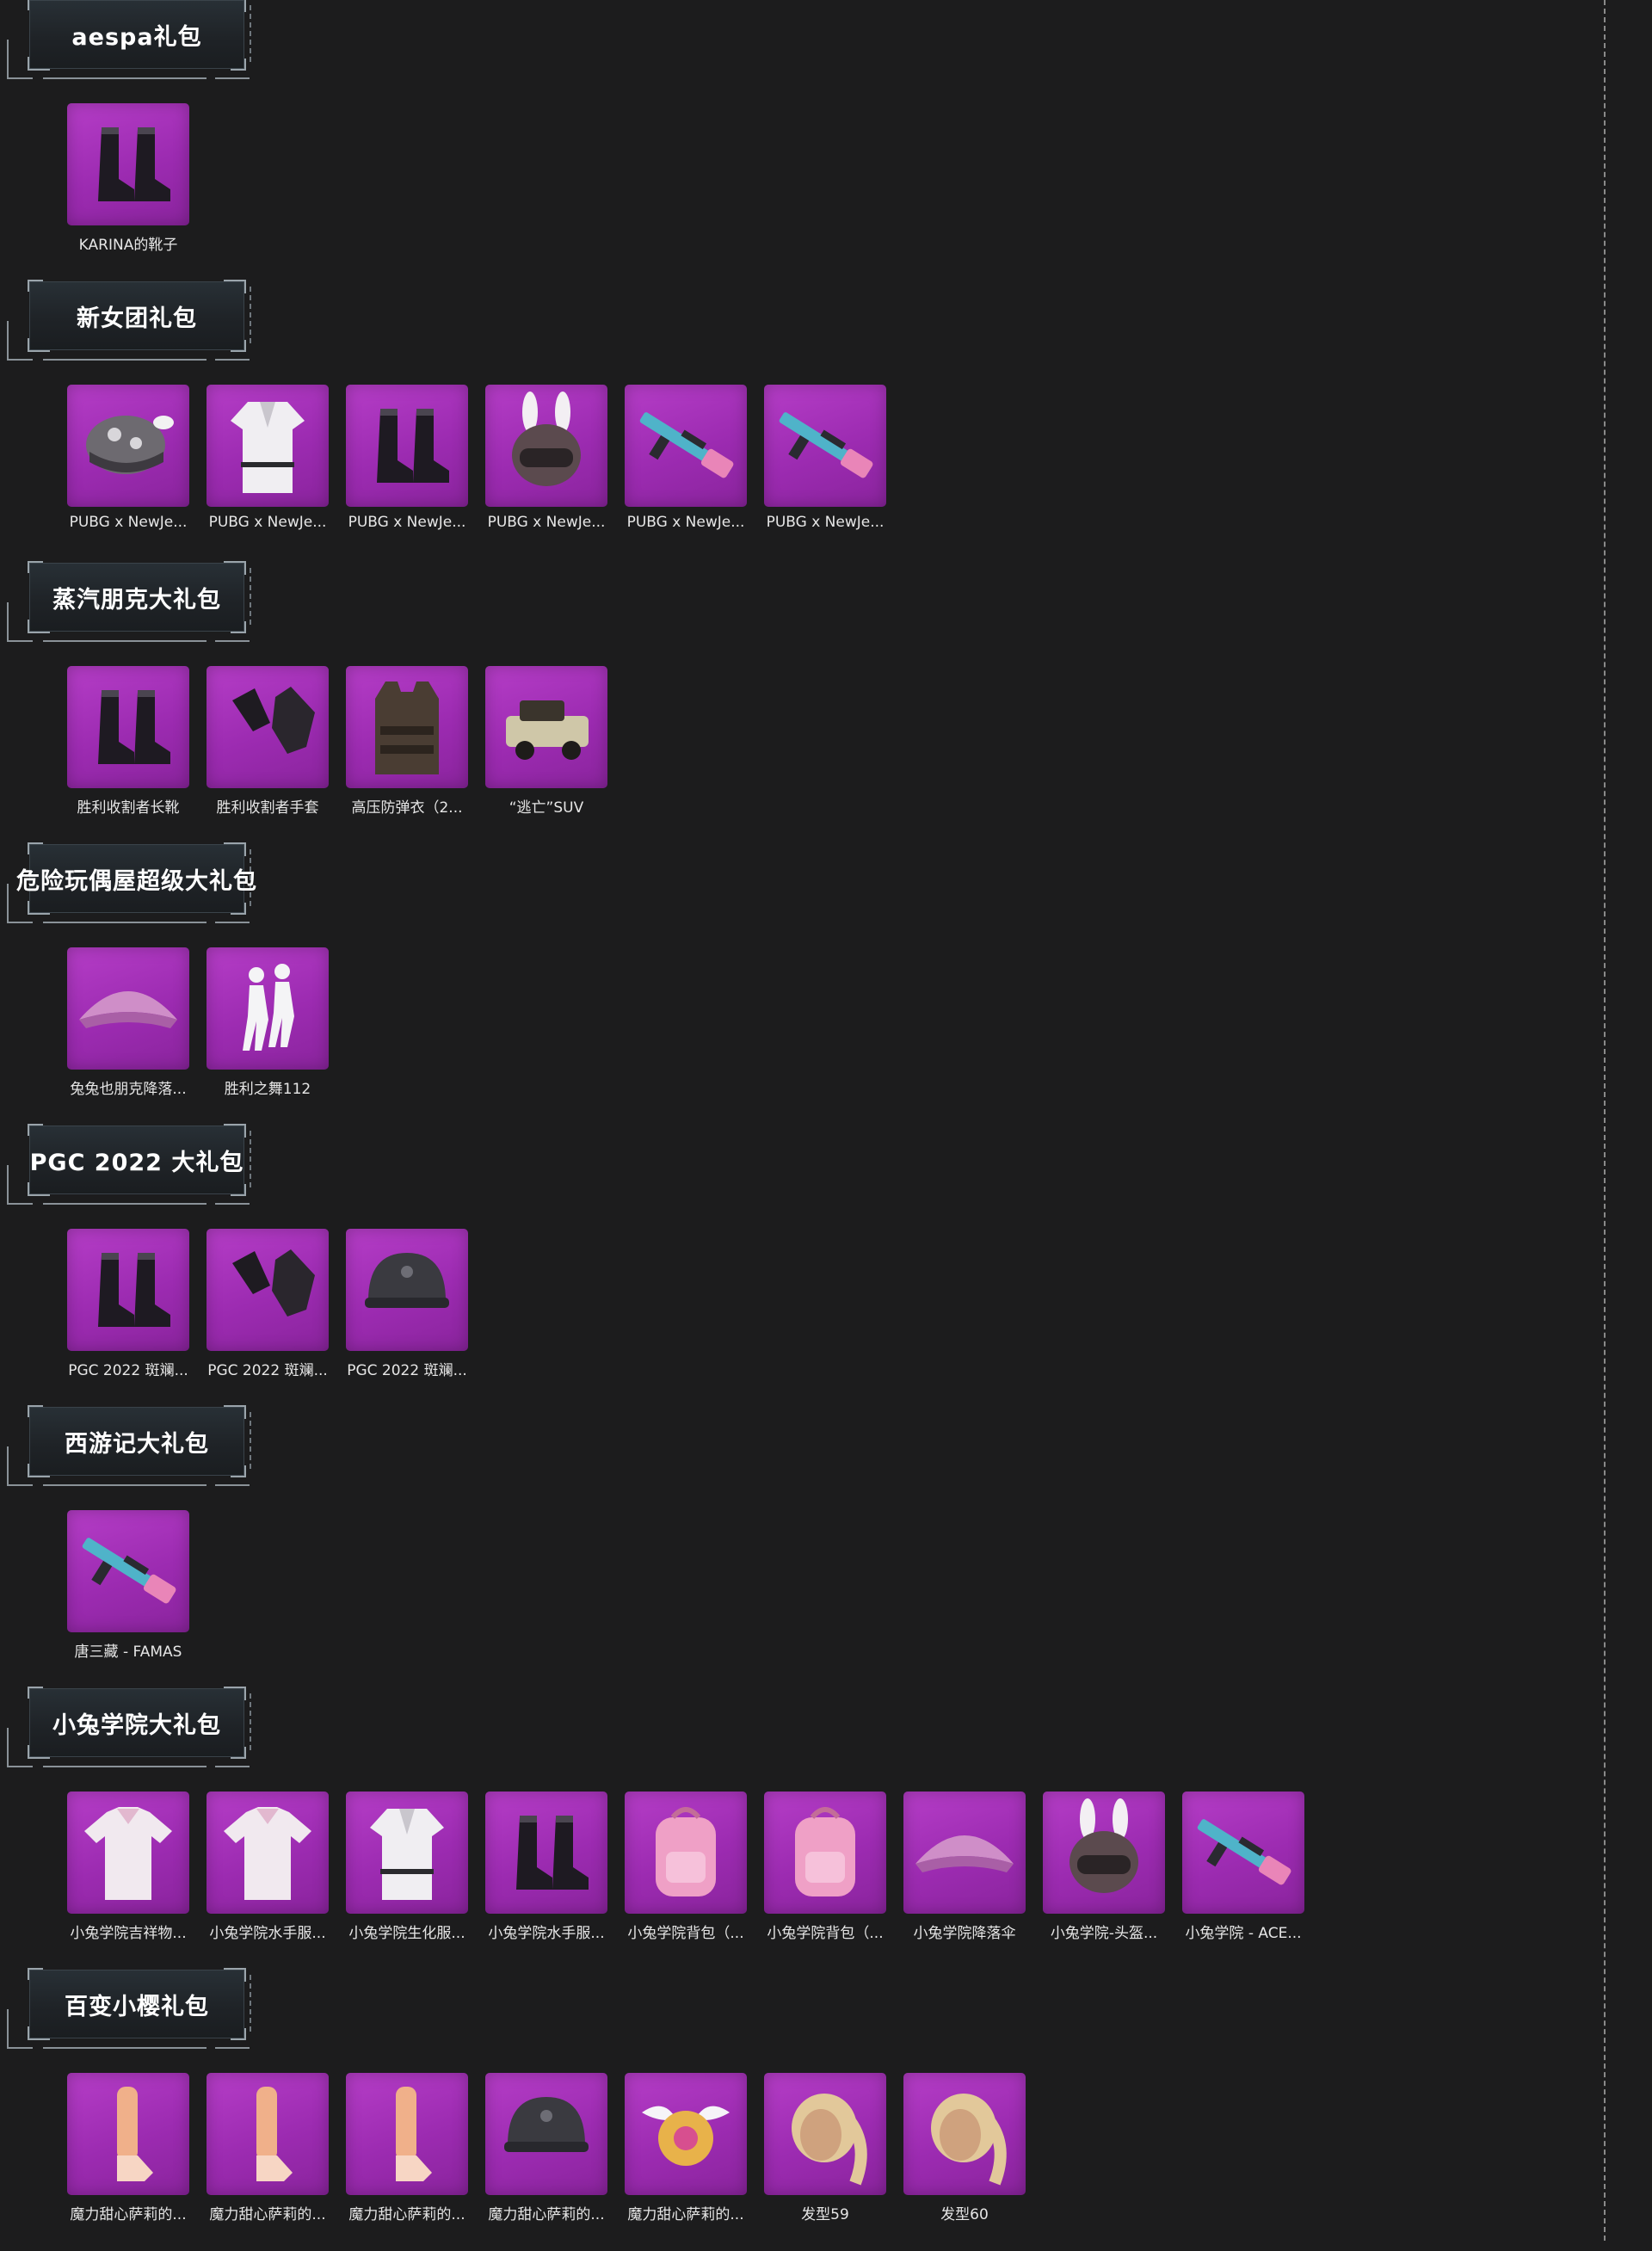 This screenshot has width=1652, height=2251. What do you see at coordinates (965, 2214) in the screenshot?
I see `item-label: 发型60` at bounding box center [965, 2214].